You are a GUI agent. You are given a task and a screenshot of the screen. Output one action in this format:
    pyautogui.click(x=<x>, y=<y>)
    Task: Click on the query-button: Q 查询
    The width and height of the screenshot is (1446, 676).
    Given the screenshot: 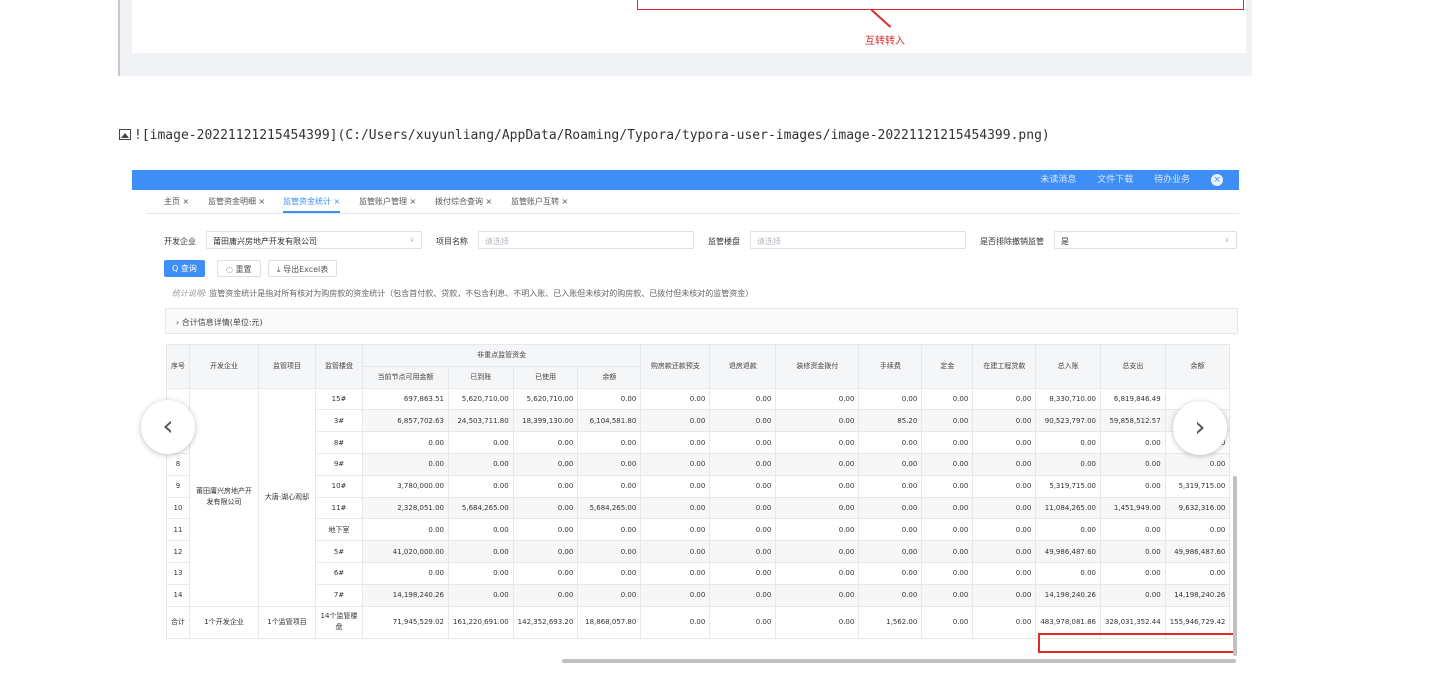 What is the action you would take?
    pyautogui.click(x=184, y=268)
    